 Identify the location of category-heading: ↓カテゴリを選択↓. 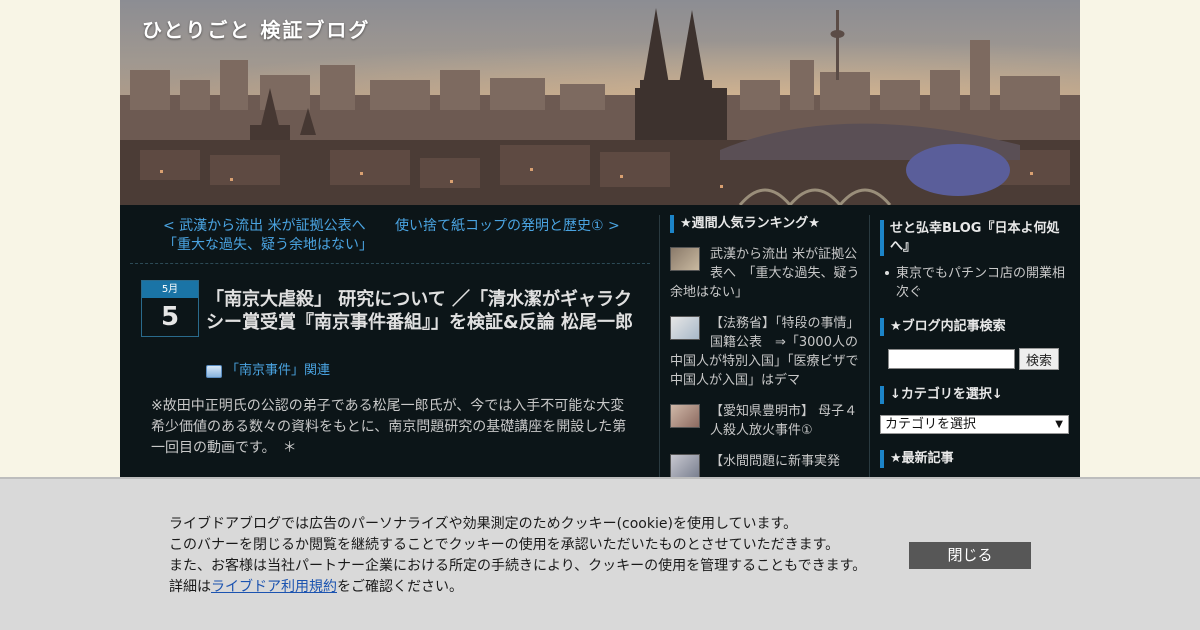
(975, 395).